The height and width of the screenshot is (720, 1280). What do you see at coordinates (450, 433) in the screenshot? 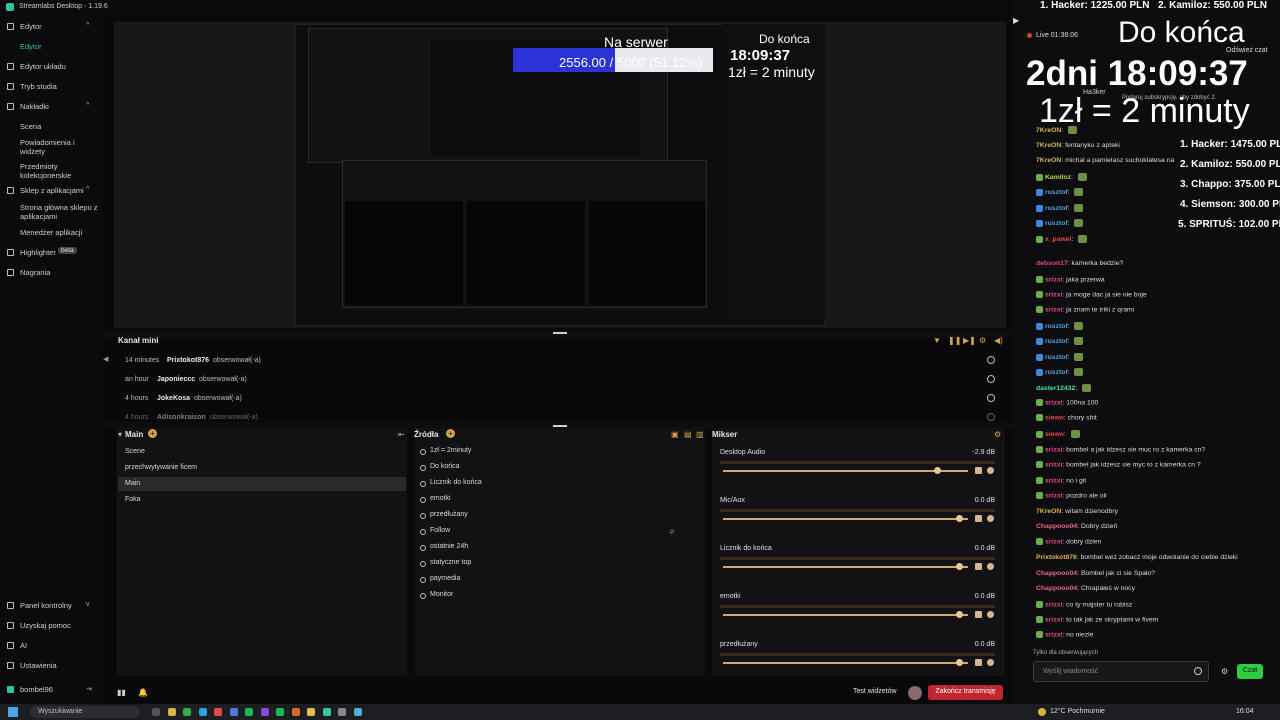
I see `add-source-icon: +` at bounding box center [450, 433].